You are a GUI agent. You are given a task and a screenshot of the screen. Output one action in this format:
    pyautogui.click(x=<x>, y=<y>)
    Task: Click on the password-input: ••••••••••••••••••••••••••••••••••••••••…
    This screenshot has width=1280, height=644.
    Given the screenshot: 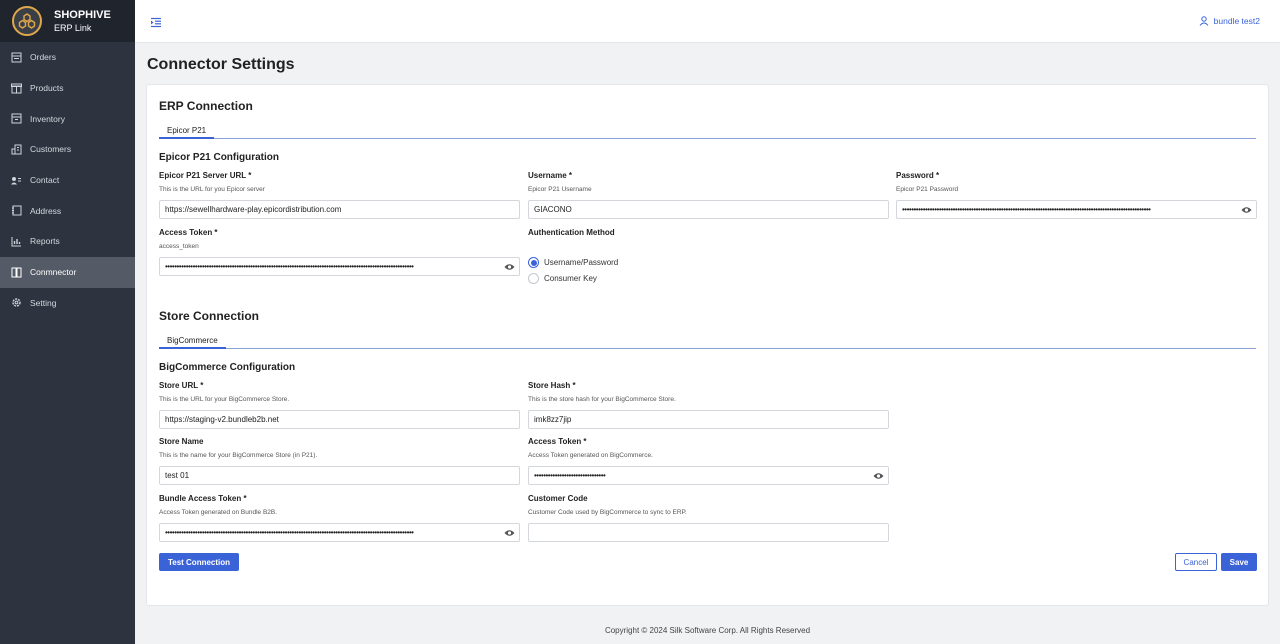 What is the action you would take?
    pyautogui.click(x=1076, y=209)
    